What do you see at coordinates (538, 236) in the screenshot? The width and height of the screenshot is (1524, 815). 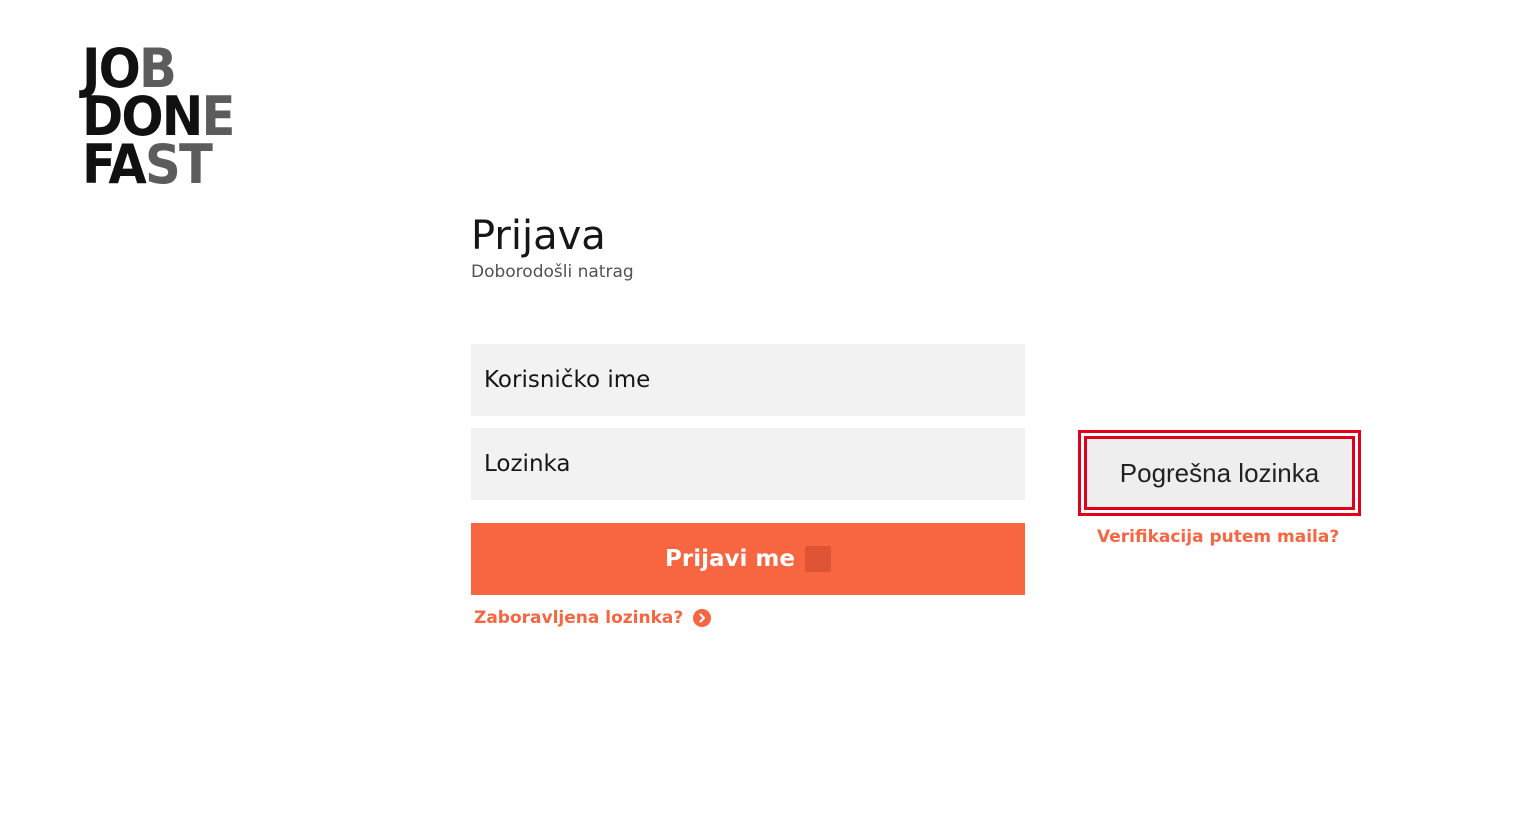 I see `page-title: Prijava` at bounding box center [538, 236].